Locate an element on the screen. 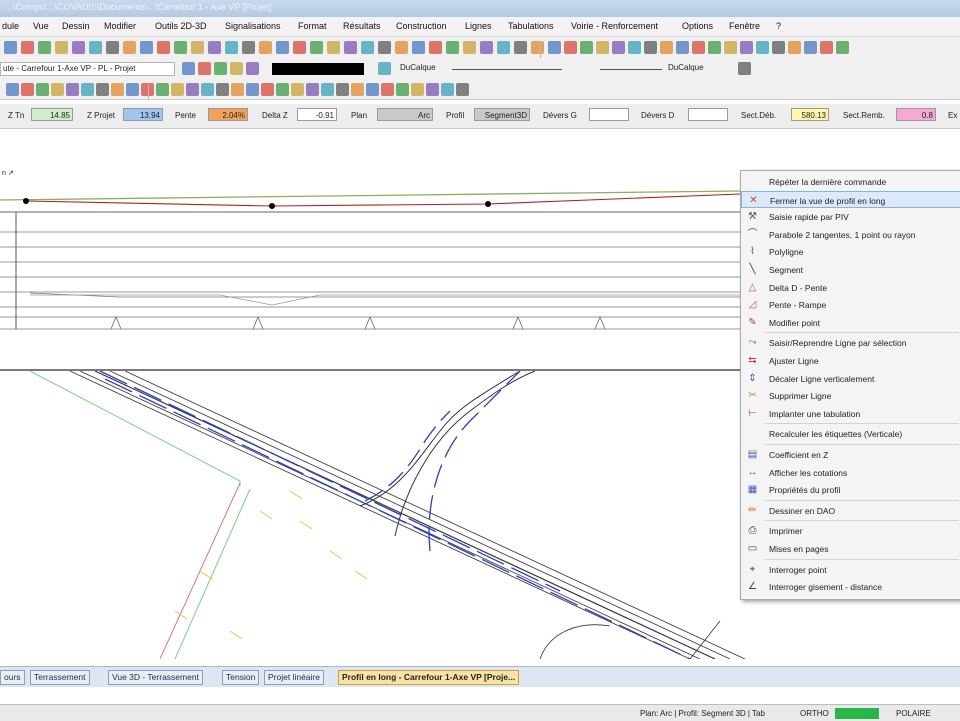 Image resolution: width=960 pixels, height=721 pixels. main-tool-41-icon is located at coordinates (698, 47).